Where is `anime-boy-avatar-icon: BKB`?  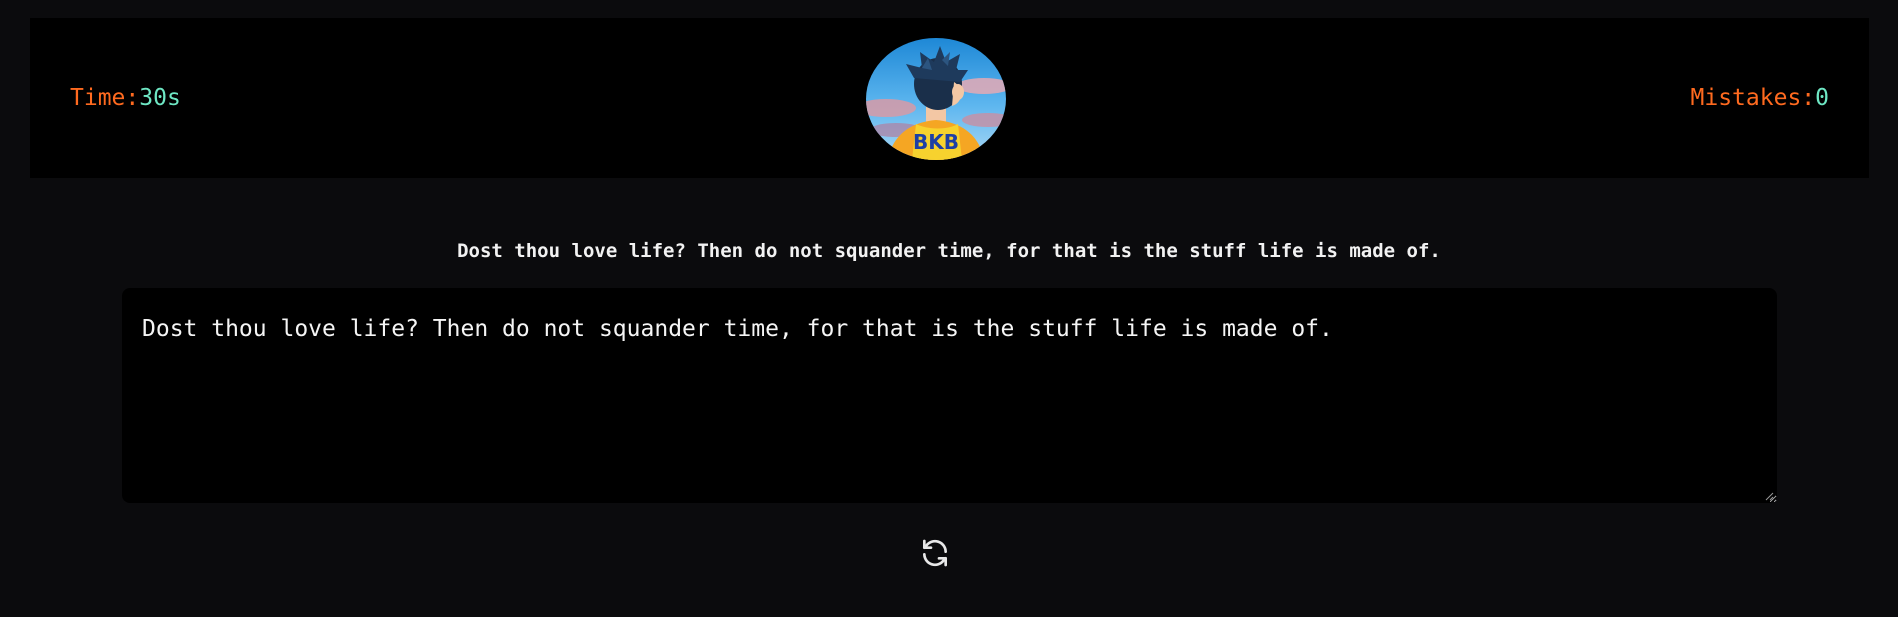
anime-boy-avatar-icon: BKB is located at coordinates (936, 99).